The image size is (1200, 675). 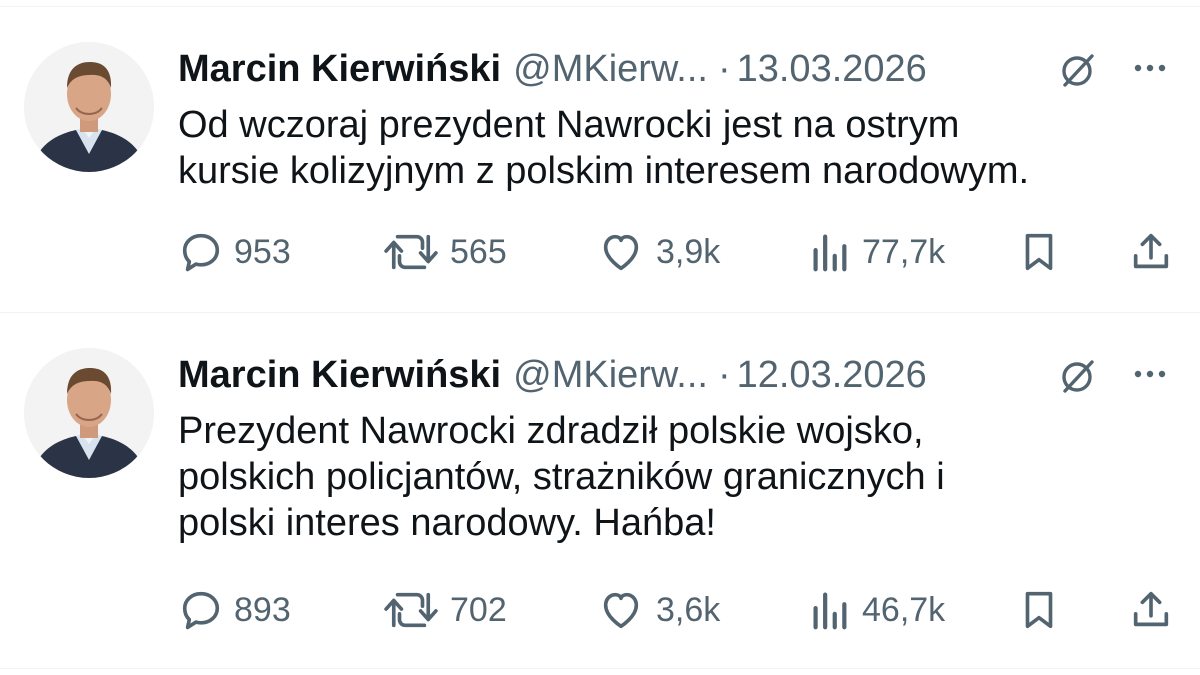 I want to click on like-count: 3,6k, so click(x=688, y=609).